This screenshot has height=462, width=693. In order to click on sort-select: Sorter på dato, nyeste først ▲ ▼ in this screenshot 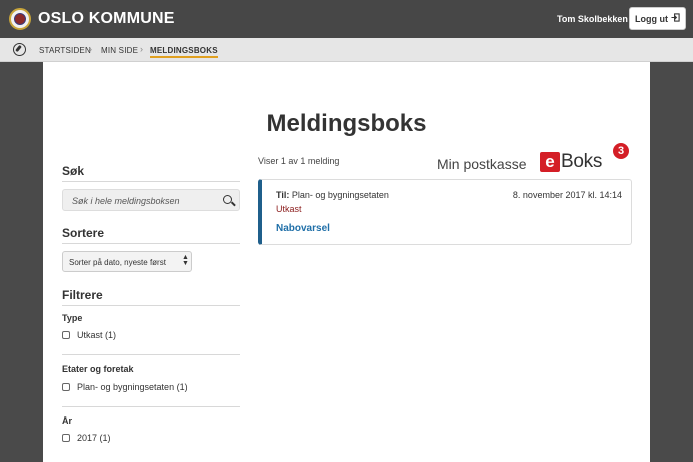, I will do `click(127, 261)`.